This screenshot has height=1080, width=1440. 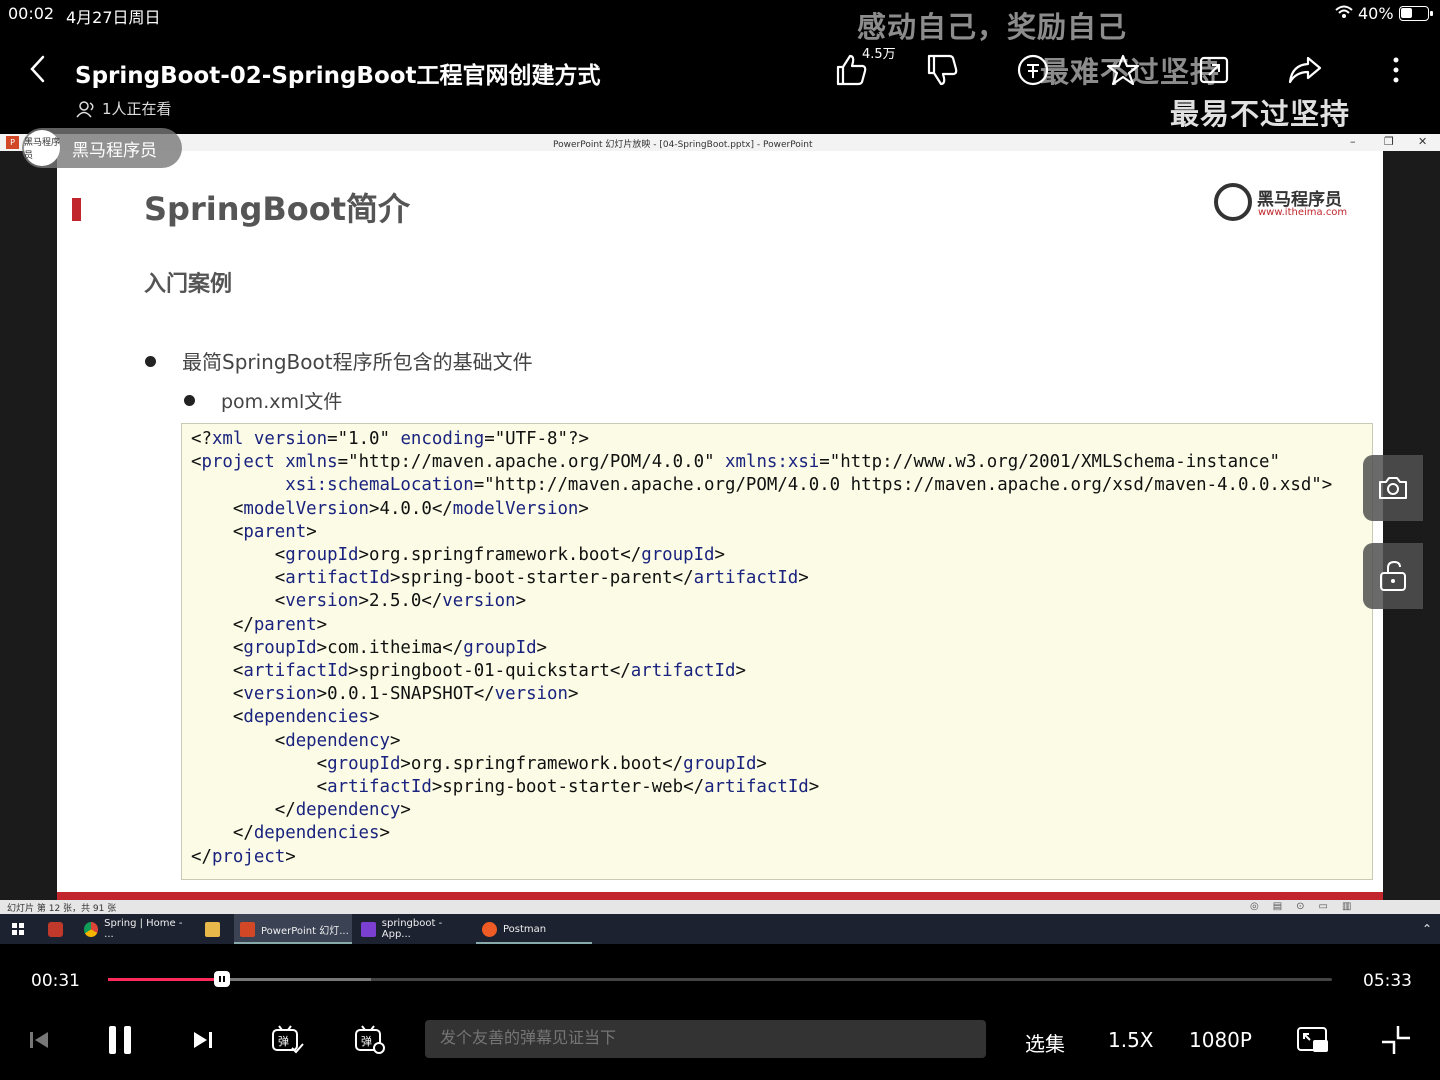 I want to click on slide-bottom-rule, so click(x=720, y=896).